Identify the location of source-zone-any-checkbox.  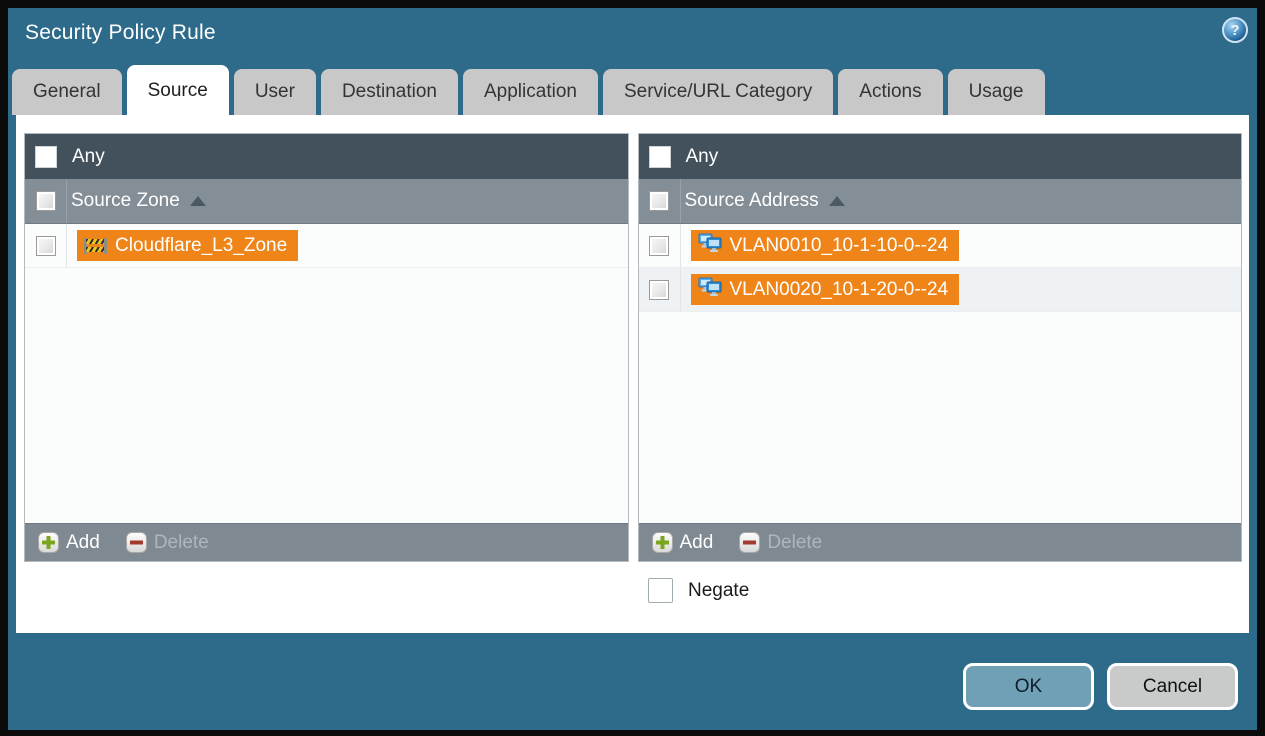
(46, 156).